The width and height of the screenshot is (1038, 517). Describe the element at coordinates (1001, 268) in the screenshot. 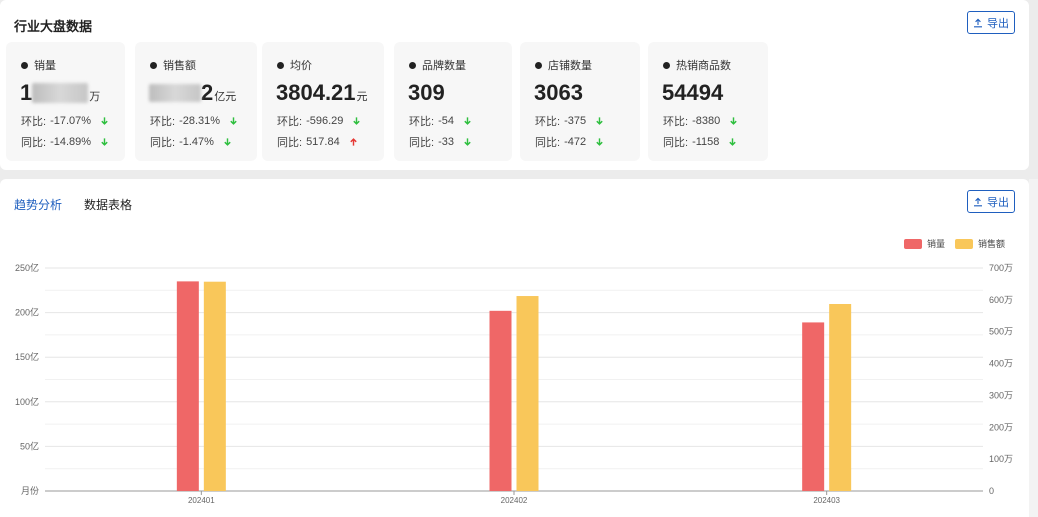

I see `right-axis-tick-label: 700万` at that location.